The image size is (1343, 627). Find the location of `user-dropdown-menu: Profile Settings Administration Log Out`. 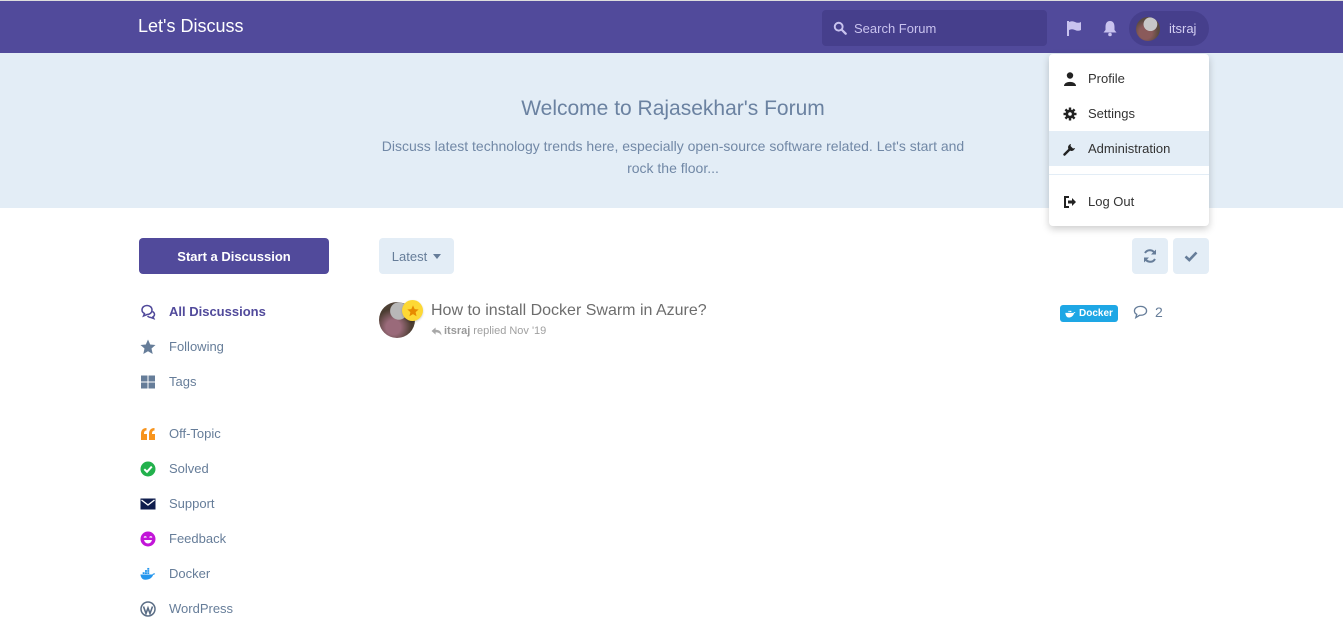

user-dropdown-menu: Profile Settings Administration Log Out is located at coordinates (1129, 140).